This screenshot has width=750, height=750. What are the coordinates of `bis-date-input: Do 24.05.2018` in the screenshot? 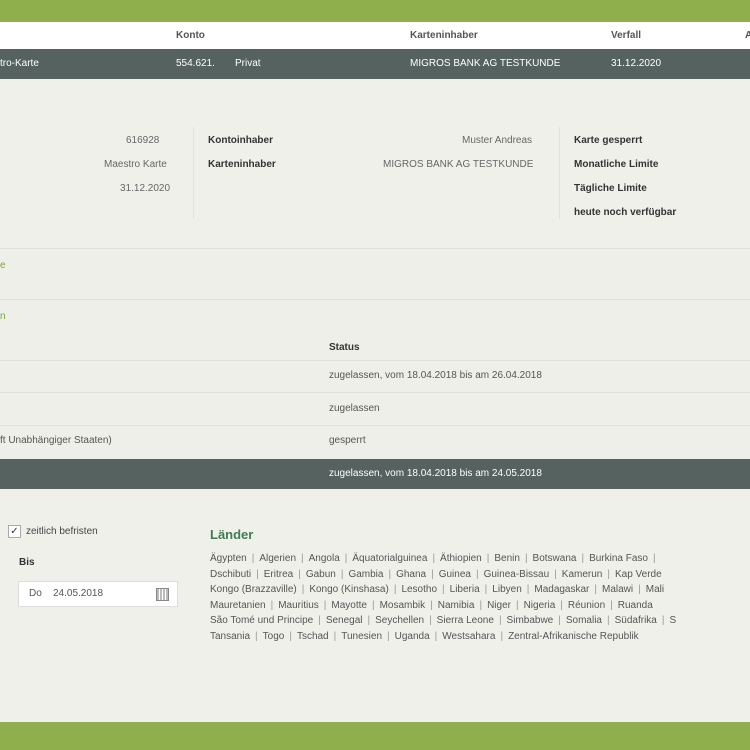 It's located at (98, 594).